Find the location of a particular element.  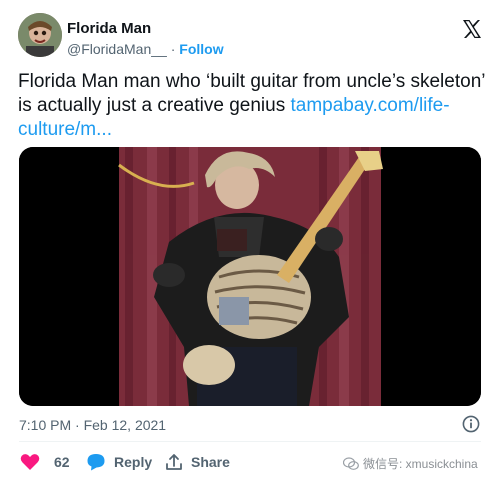

share-button: Share is located at coordinates (197, 462).